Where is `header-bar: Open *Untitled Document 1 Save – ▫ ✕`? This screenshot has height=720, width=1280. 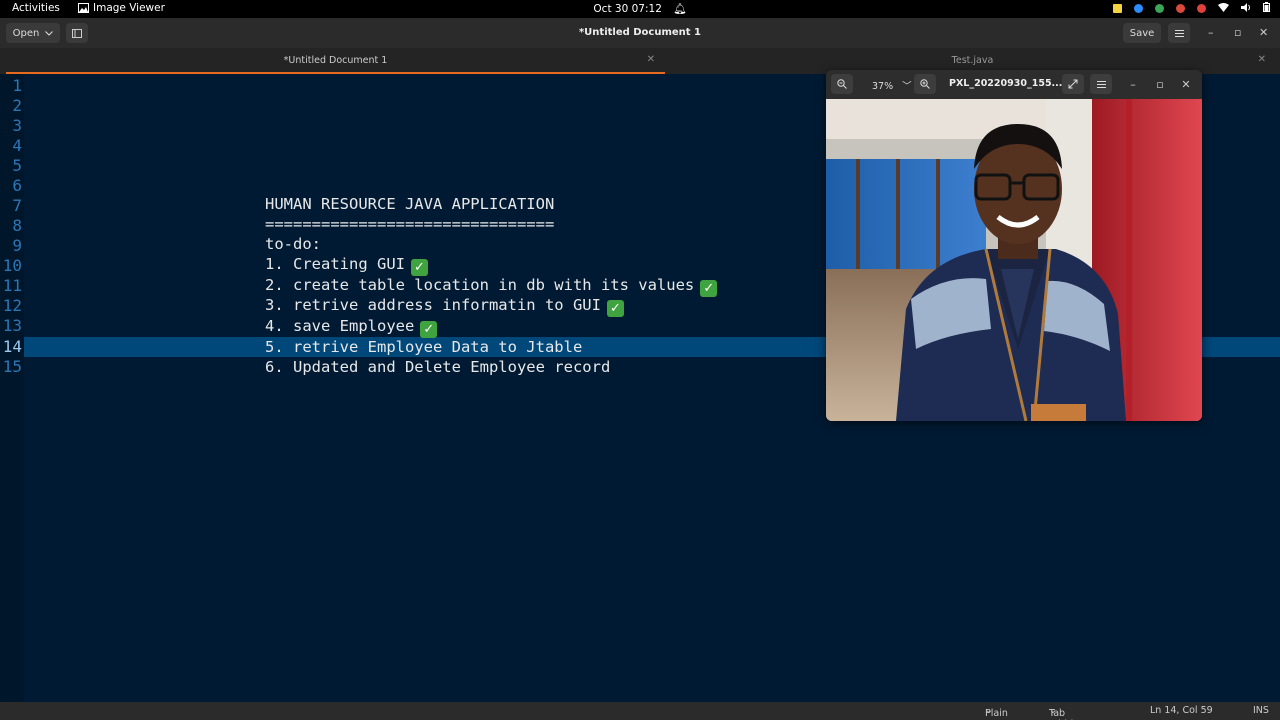
header-bar: Open *Untitled Document 1 Save – ▫ ✕ is located at coordinates (640, 33).